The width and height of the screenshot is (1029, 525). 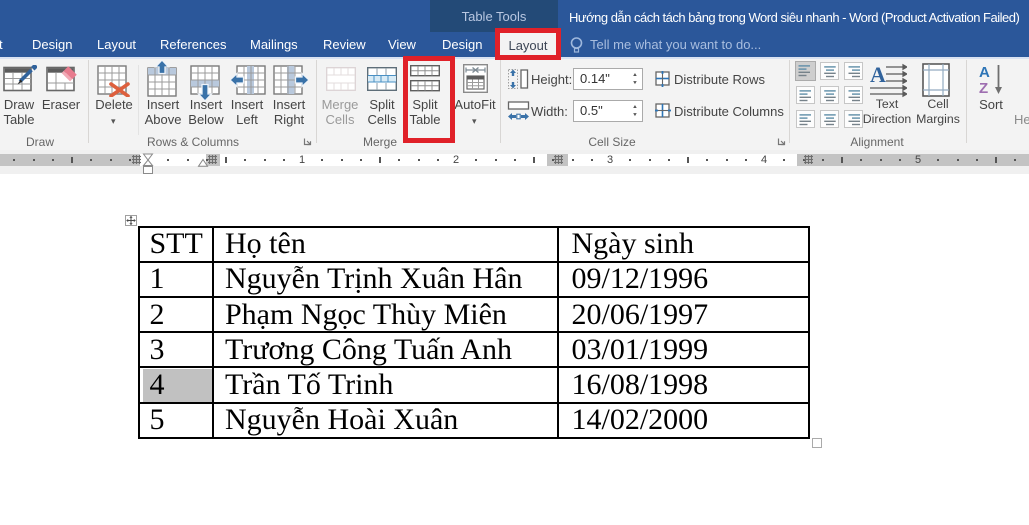 What do you see at coordinates (983, 87) in the screenshot?
I see `svg-text: Z` at bounding box center [983, 87].